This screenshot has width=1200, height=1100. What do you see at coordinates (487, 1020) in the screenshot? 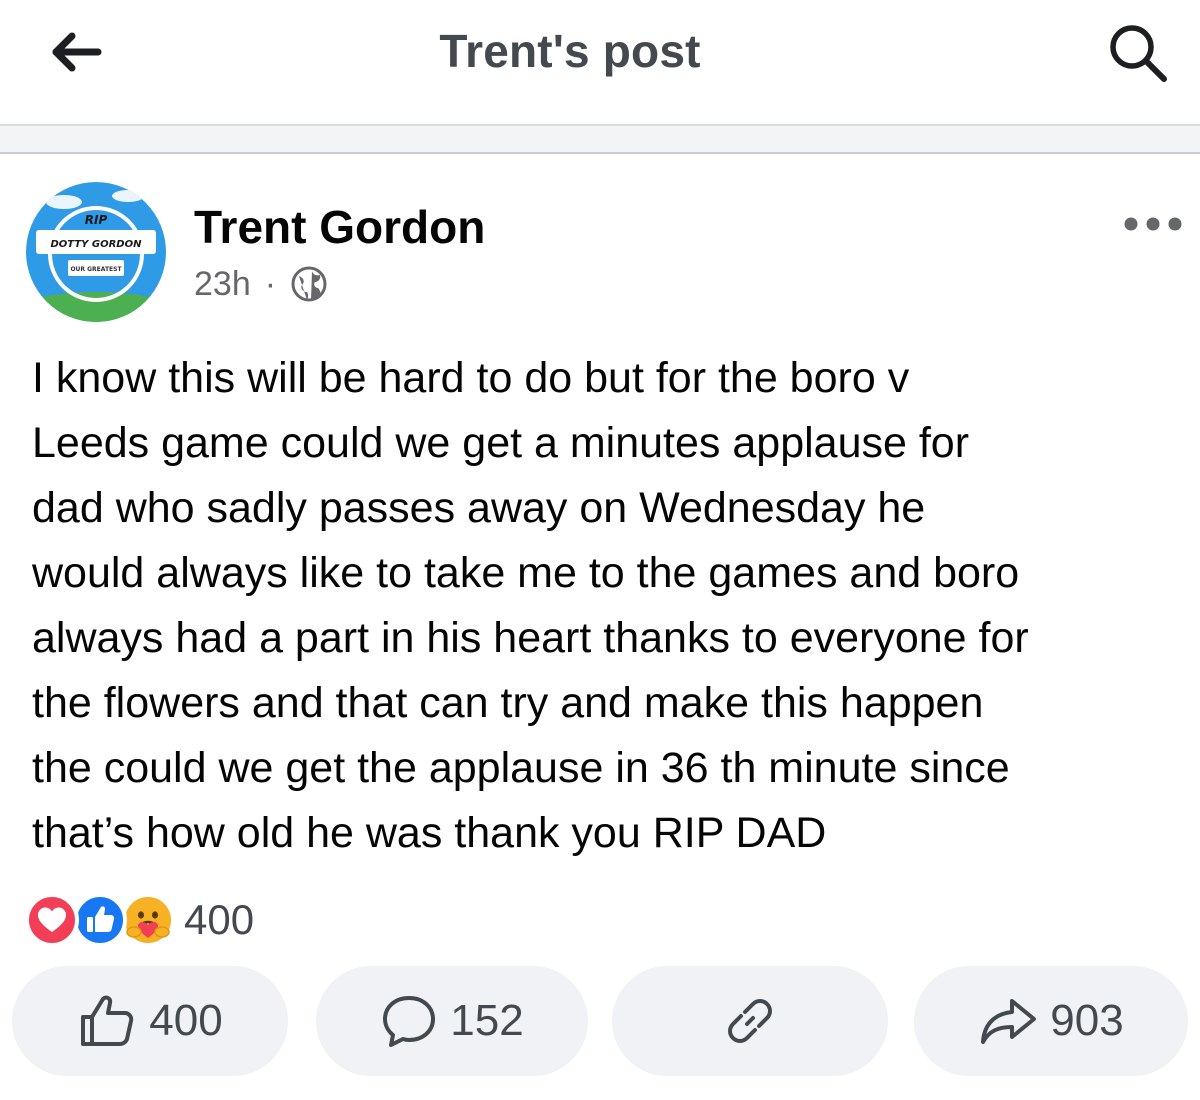
I see `comment-count: 152` at bounding box center [487, 1020].